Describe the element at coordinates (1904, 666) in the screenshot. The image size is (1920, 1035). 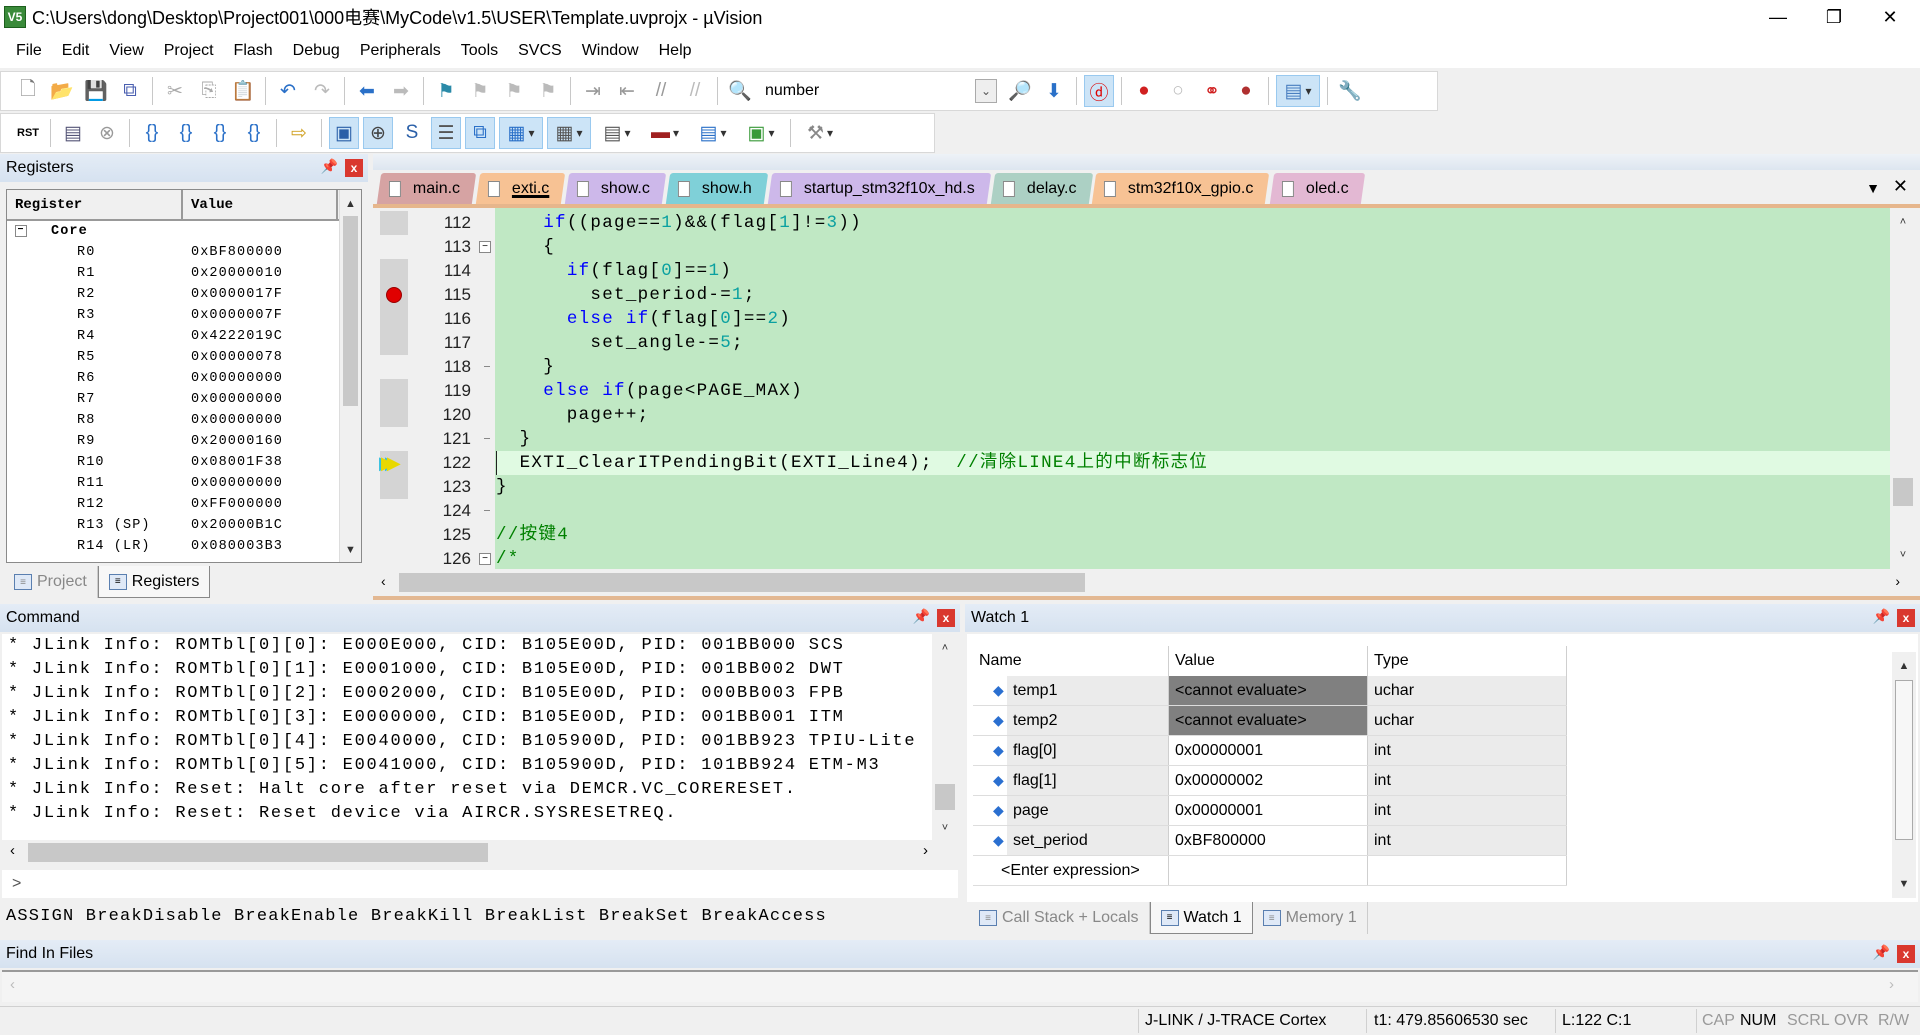
I see `scroll-up-icon: ▲` at that location.